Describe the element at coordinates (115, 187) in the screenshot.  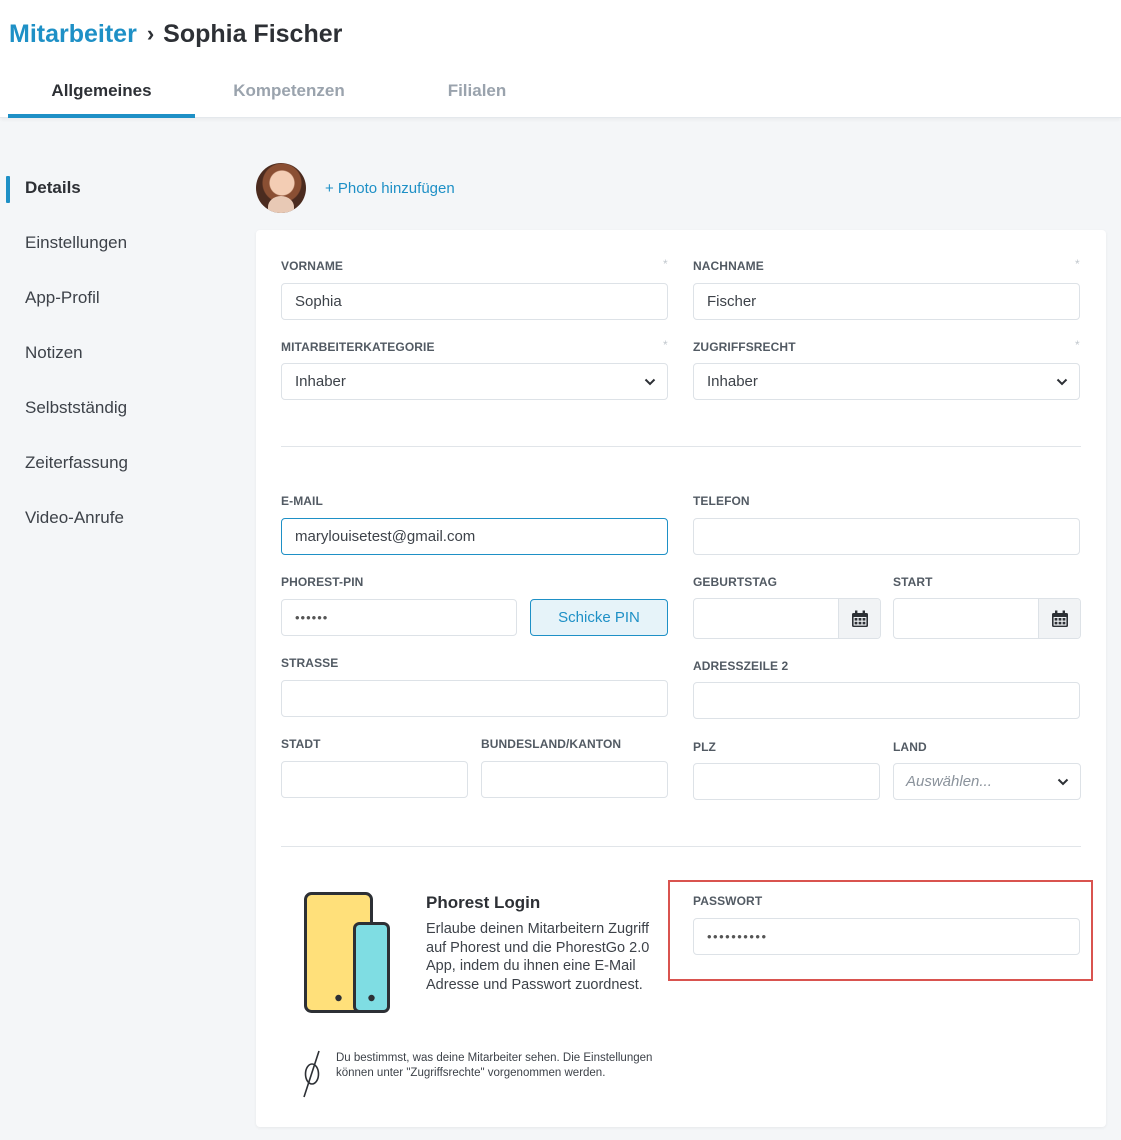
I see `sidebar-item-details: Details` at that location.